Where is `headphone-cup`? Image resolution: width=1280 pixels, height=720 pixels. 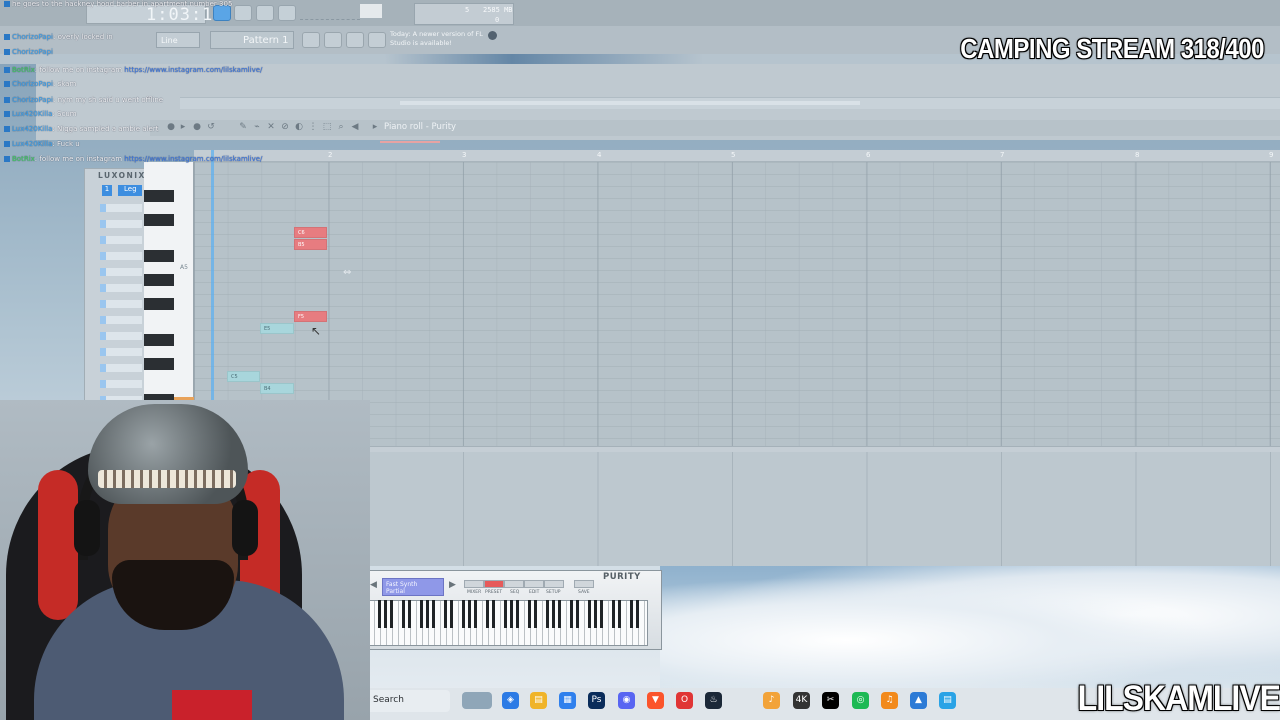 headphone-cup is located at coordinates (245, 528).